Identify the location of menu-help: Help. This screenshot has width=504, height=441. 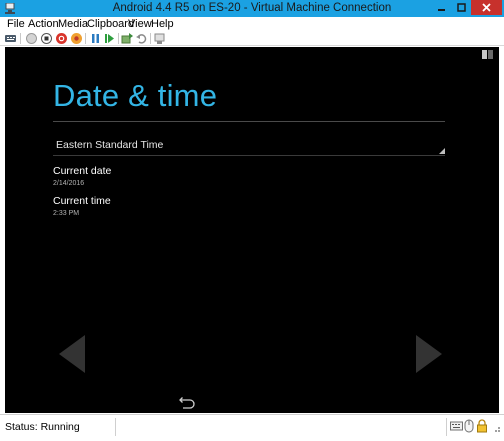
(162, 24).